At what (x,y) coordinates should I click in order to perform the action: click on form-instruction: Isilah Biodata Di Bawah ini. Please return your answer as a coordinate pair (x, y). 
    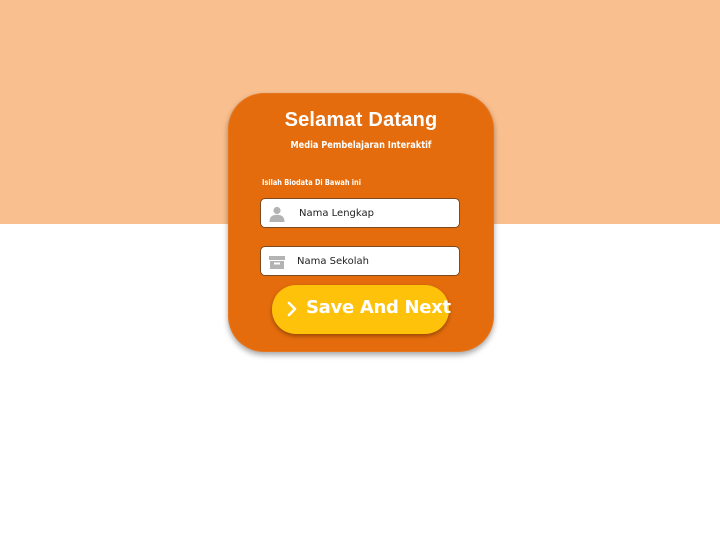
    Looking at the image, I should click on (311, 182).